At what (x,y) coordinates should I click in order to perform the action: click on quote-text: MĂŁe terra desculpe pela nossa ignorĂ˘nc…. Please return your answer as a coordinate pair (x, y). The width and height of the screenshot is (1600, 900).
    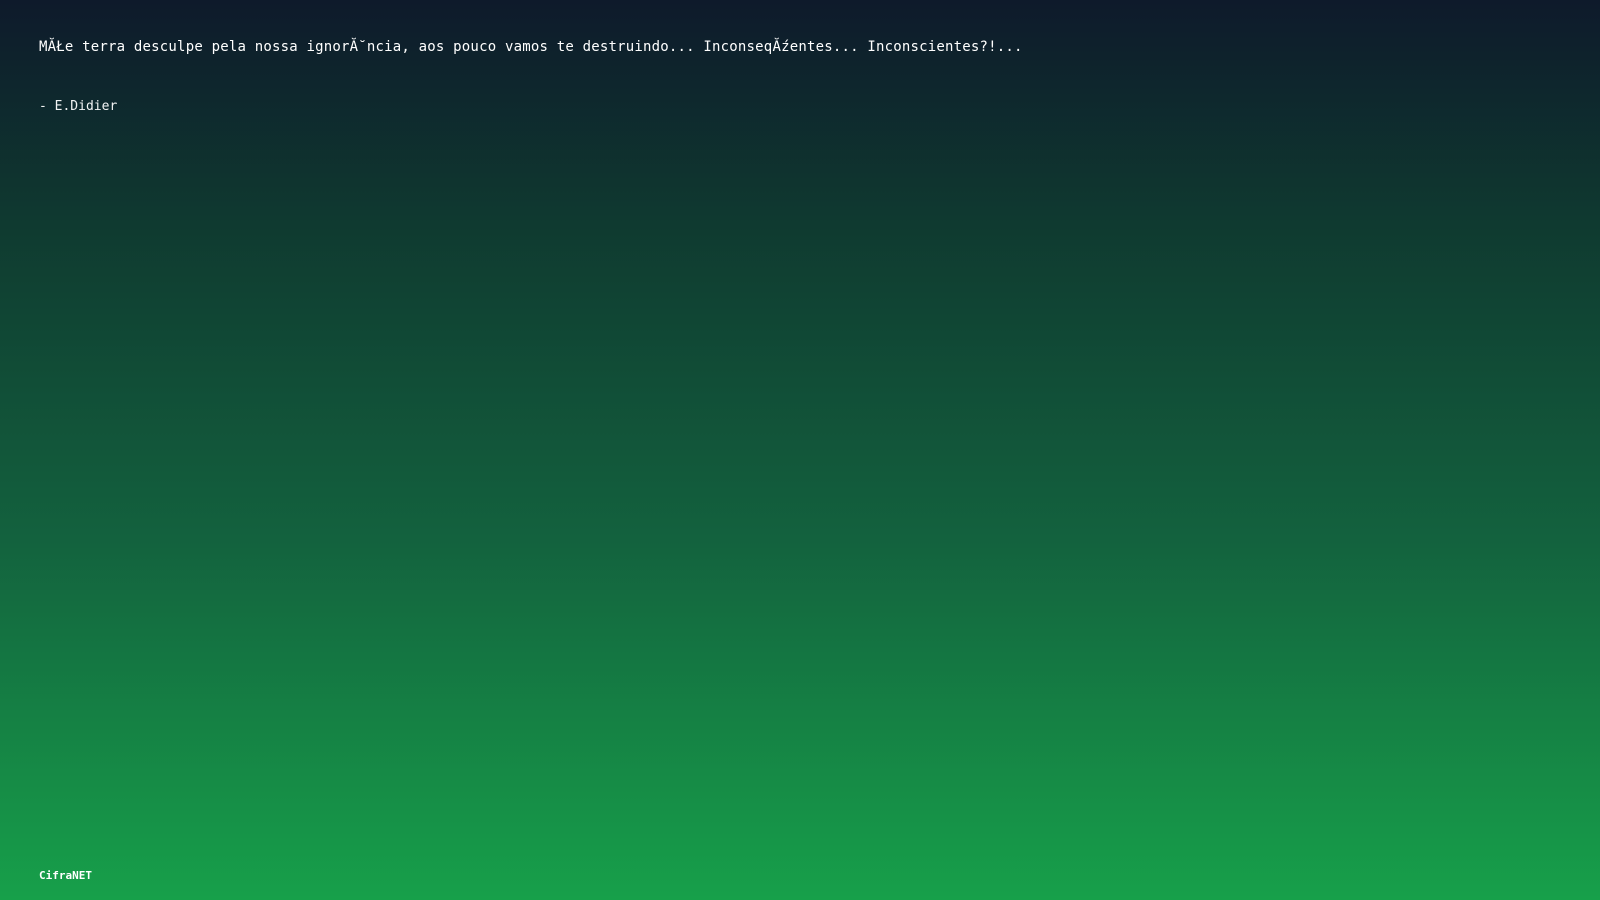
    Looking at the image, I should click on (531, 47).